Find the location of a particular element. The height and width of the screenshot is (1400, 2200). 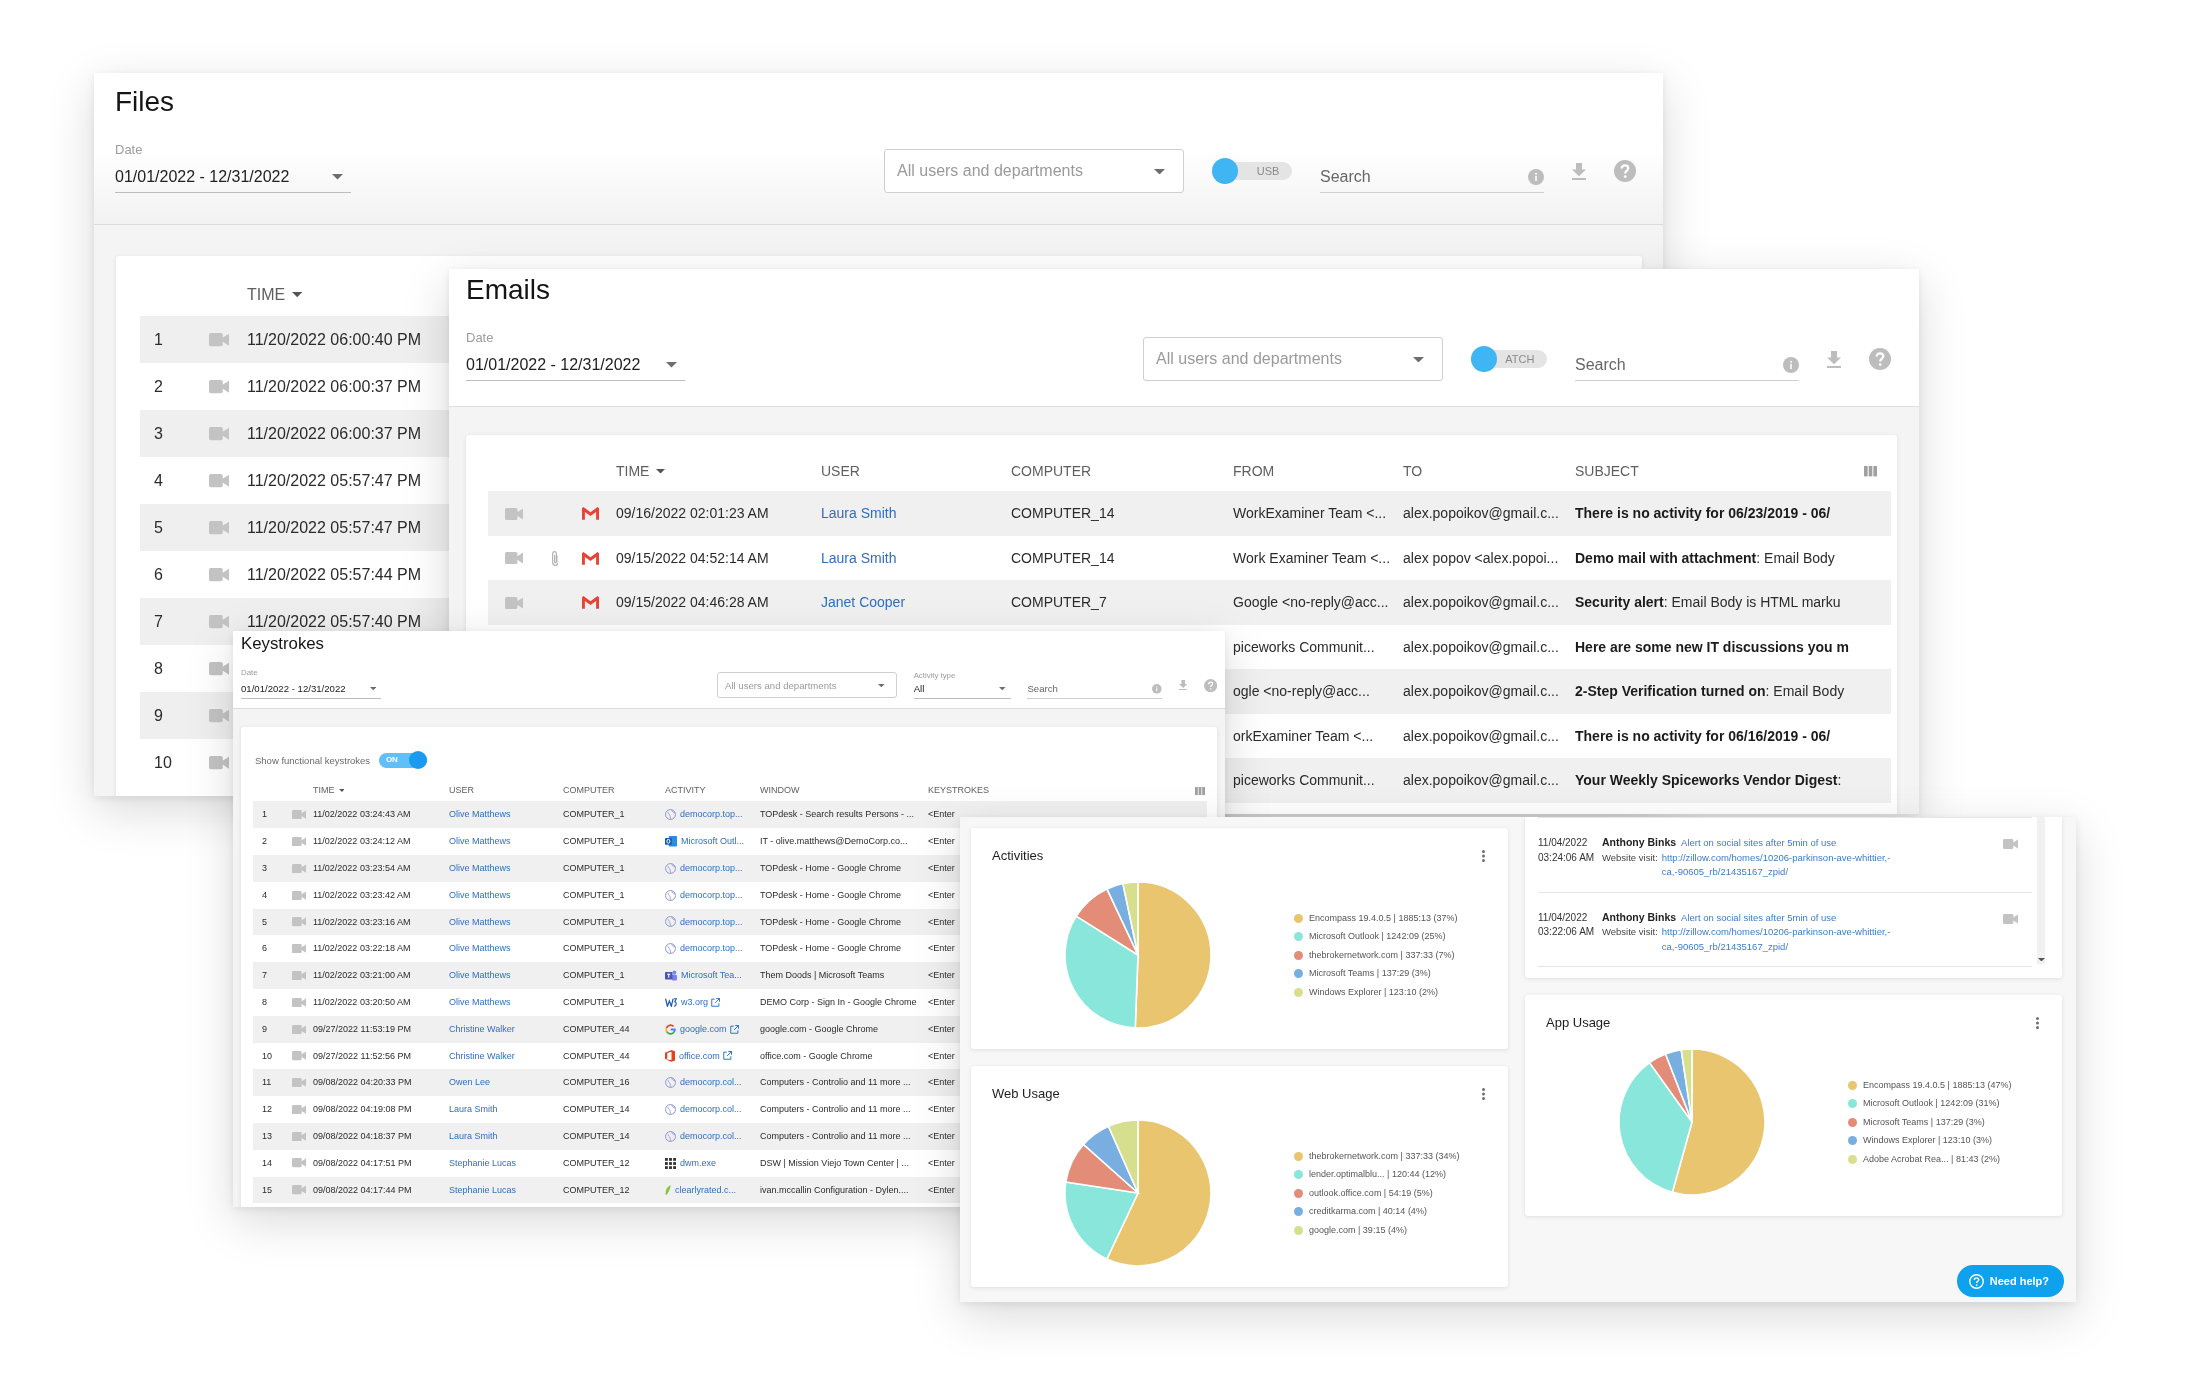

column-header: KEYSTROKES is located at coordinates (959, 791).